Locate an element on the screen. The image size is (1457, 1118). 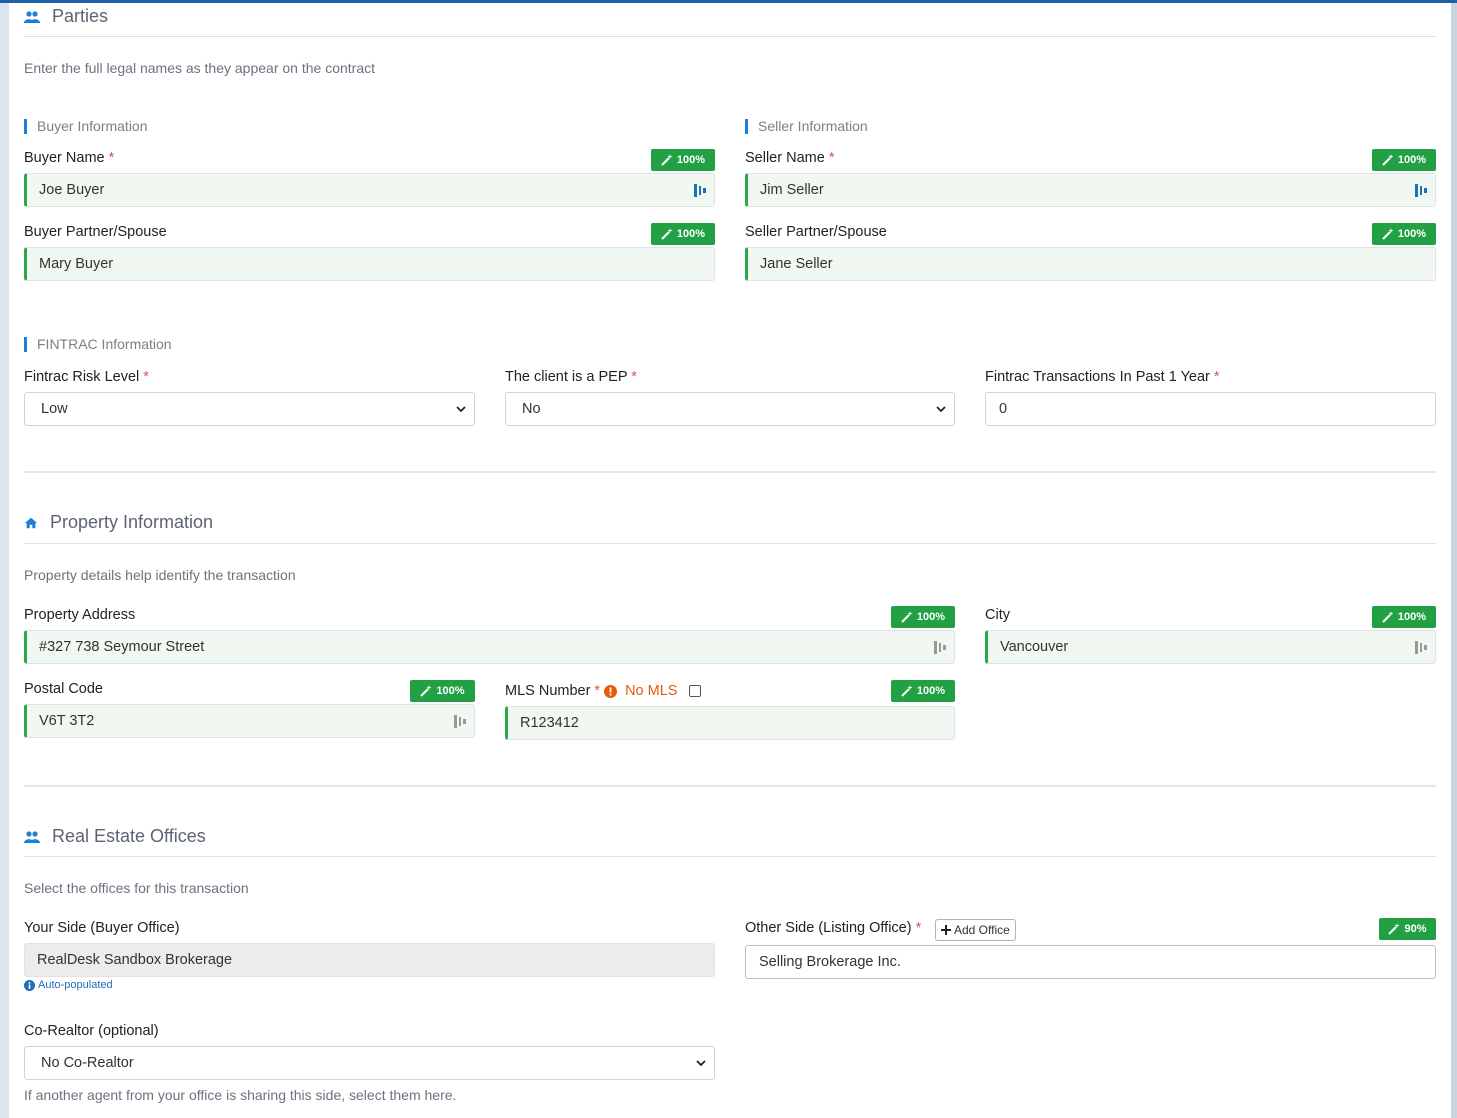
seller-name-label: Seller Name * is located at coordinates (790, 158).